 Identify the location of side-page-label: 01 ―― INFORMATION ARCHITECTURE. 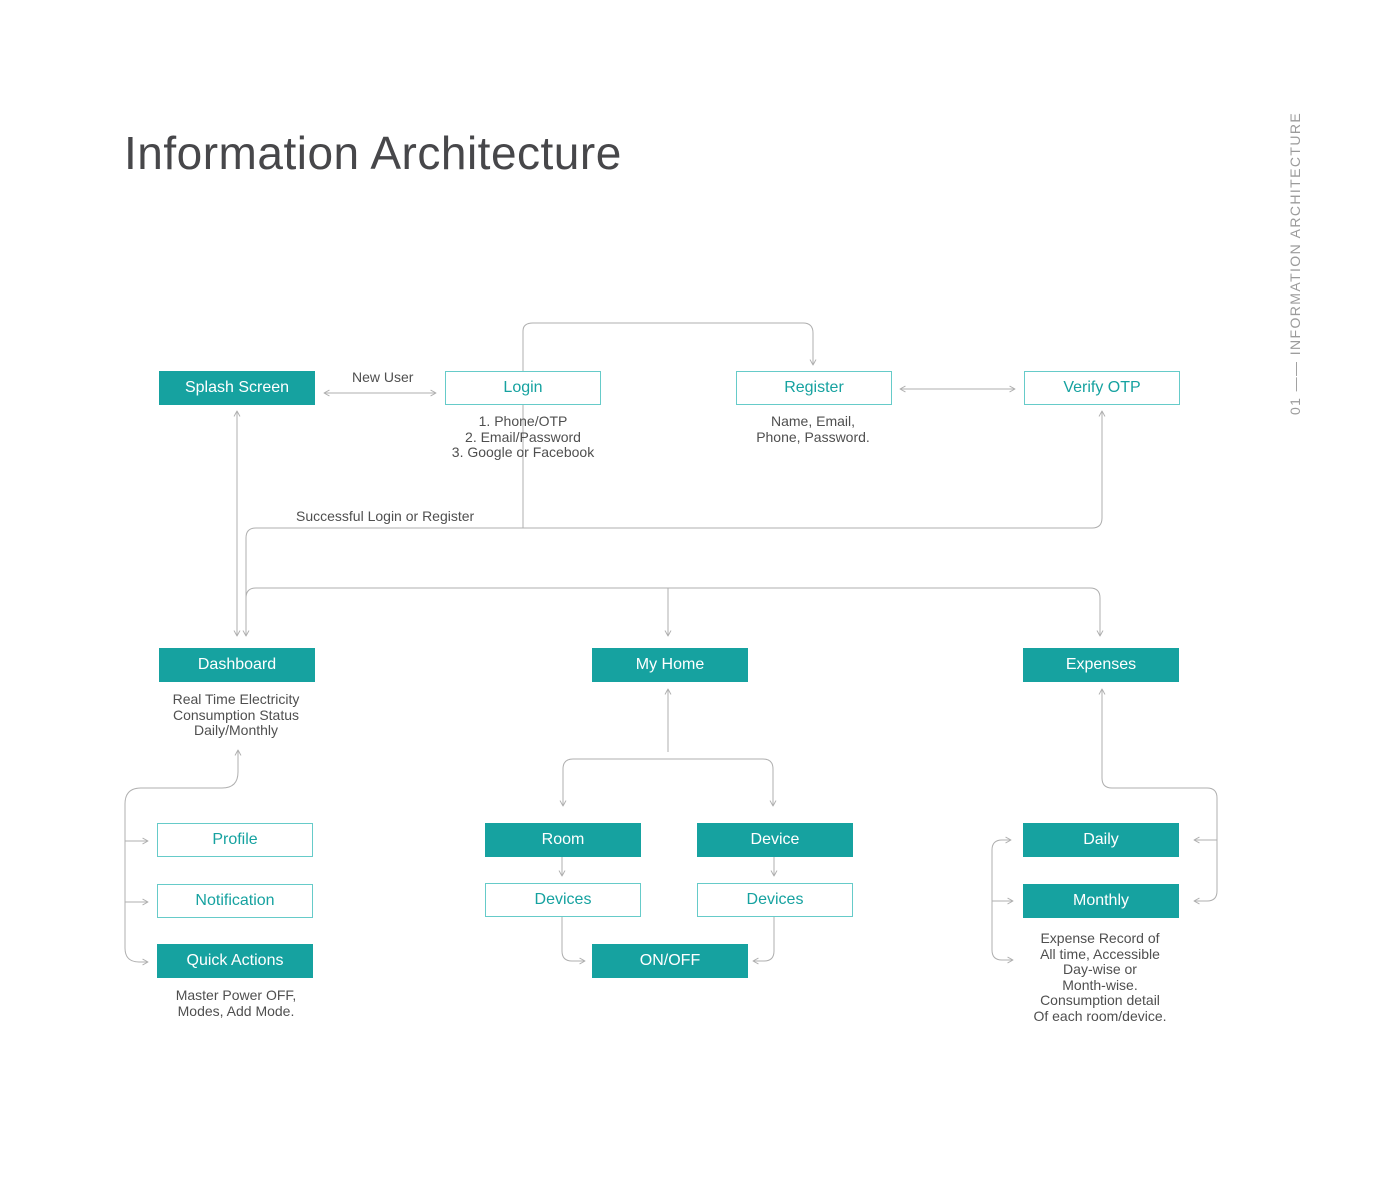
(1295, 263).